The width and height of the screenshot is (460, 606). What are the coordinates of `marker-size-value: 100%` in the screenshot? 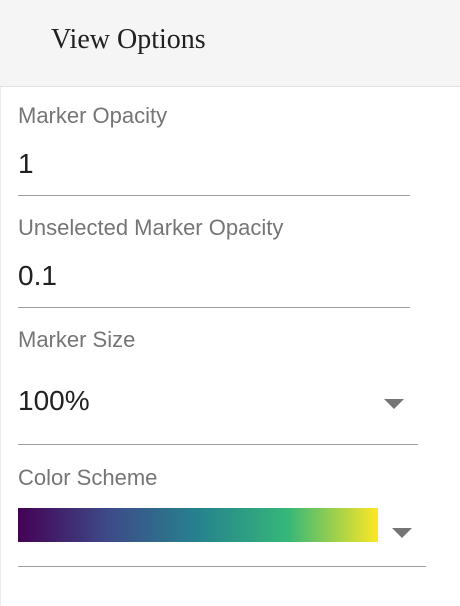 It's located at (54, 400).